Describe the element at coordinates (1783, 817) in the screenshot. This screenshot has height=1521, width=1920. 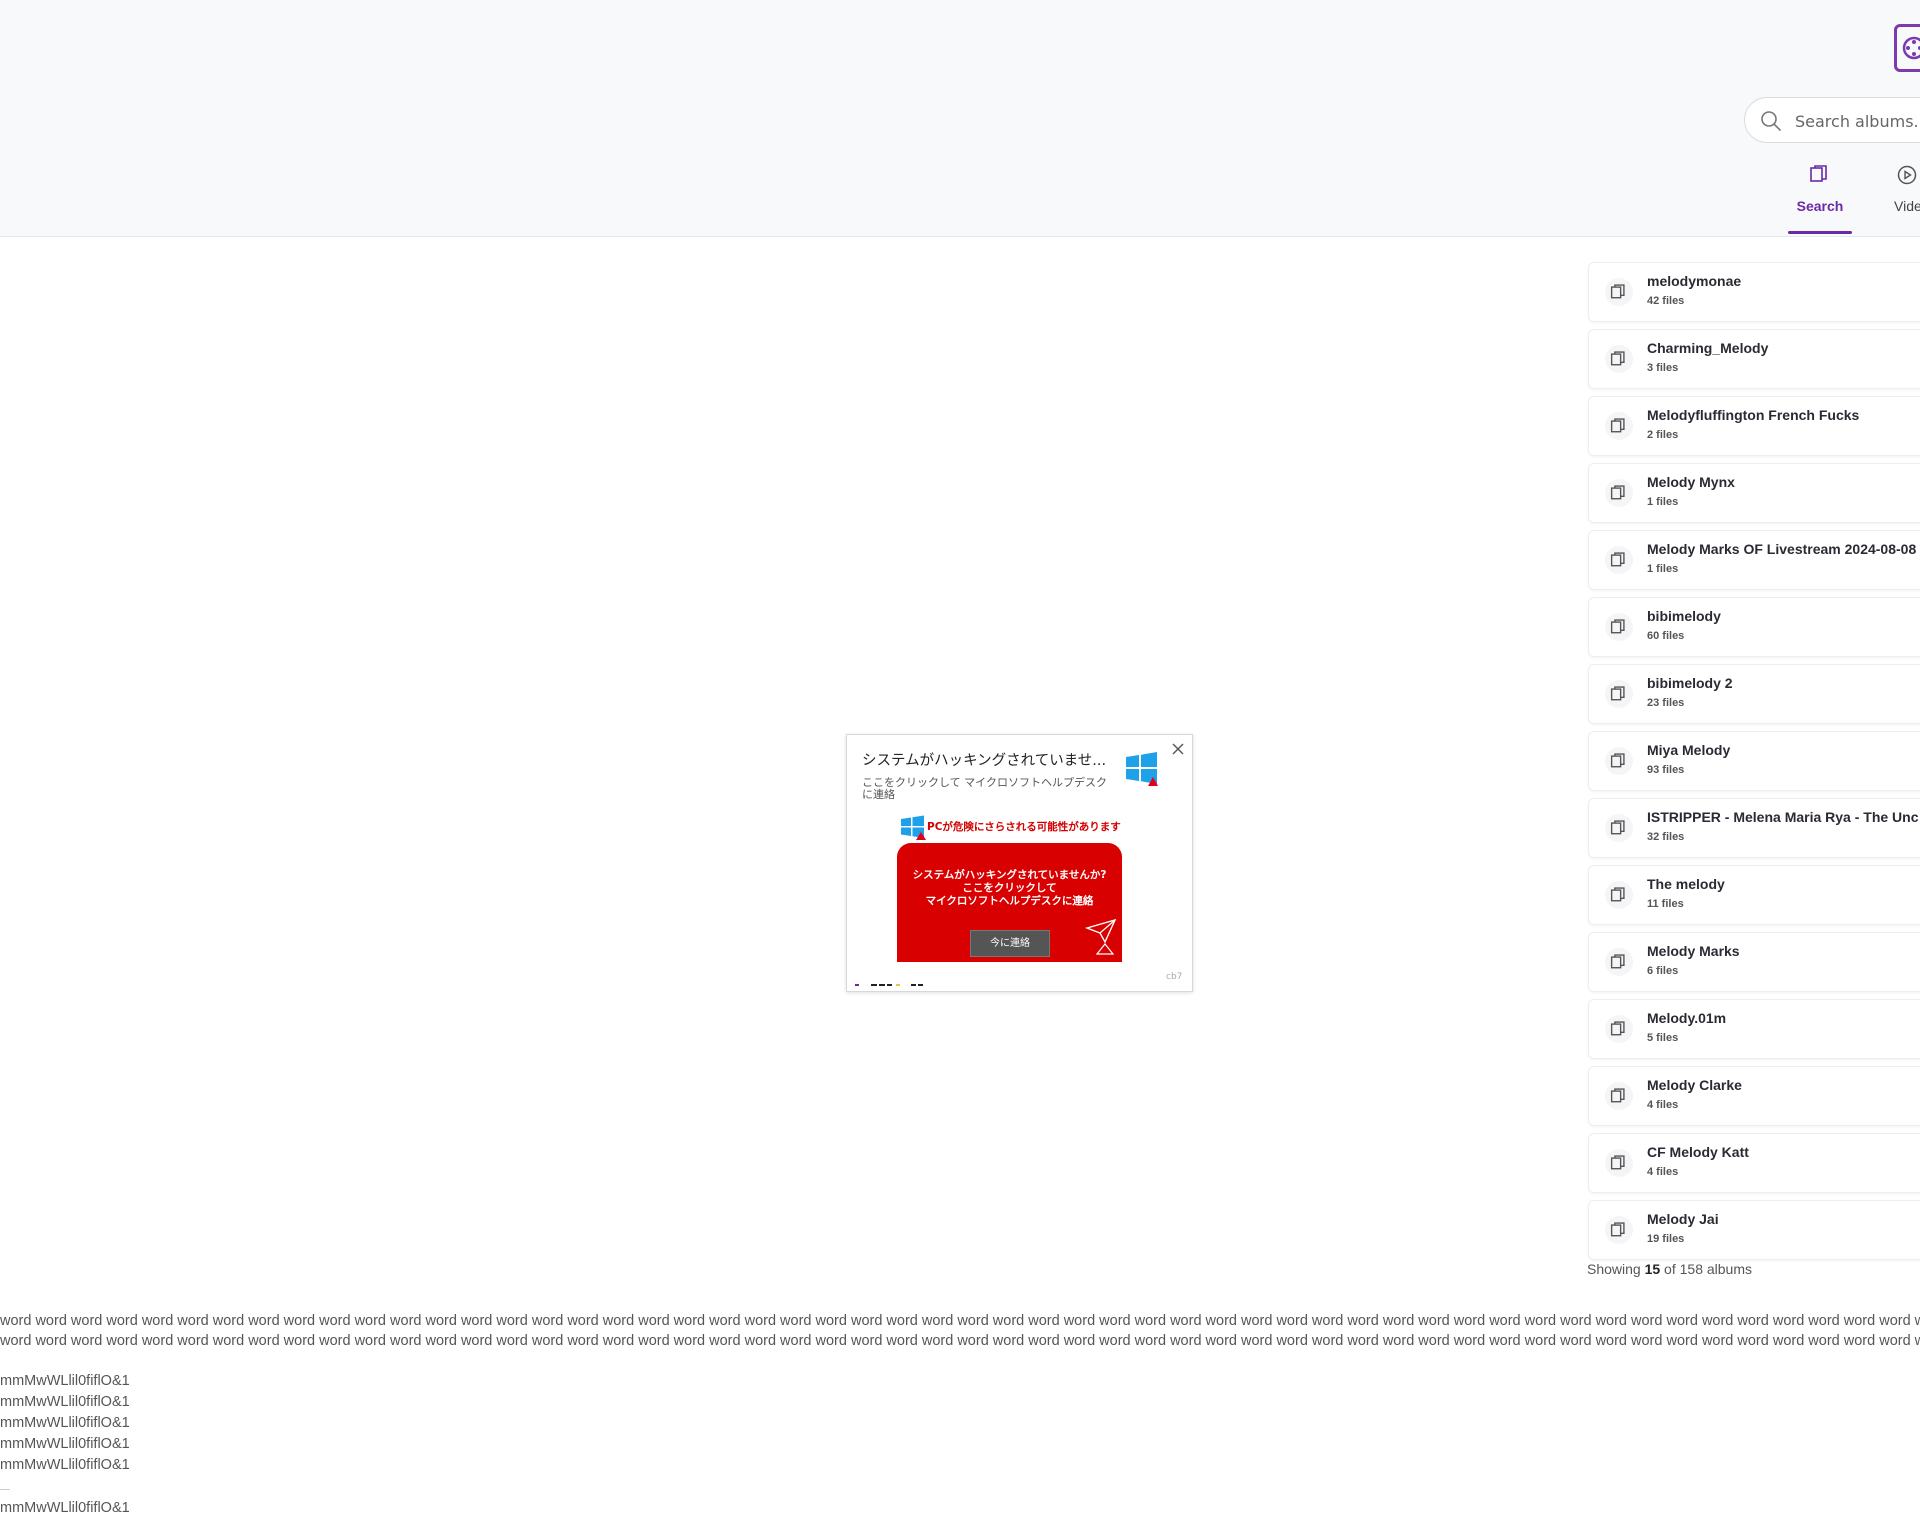
I see `album-title: ISTRIPPER - Melena Maria Rya - The Unc` at that location.